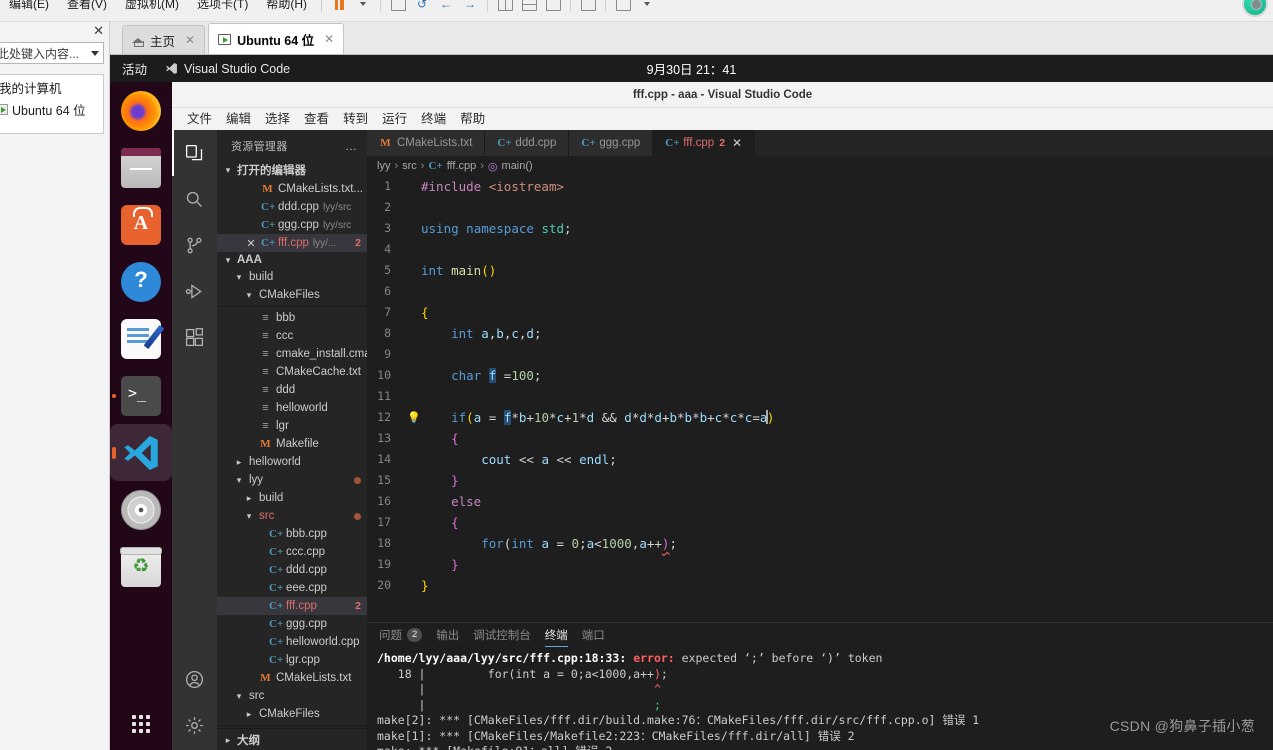 This screenshot has width=1273, height=750. What do you see at coordinates (529, 7) in the screenshot?
I see `horizontal-split-icon` at bounding box center [529, 7].